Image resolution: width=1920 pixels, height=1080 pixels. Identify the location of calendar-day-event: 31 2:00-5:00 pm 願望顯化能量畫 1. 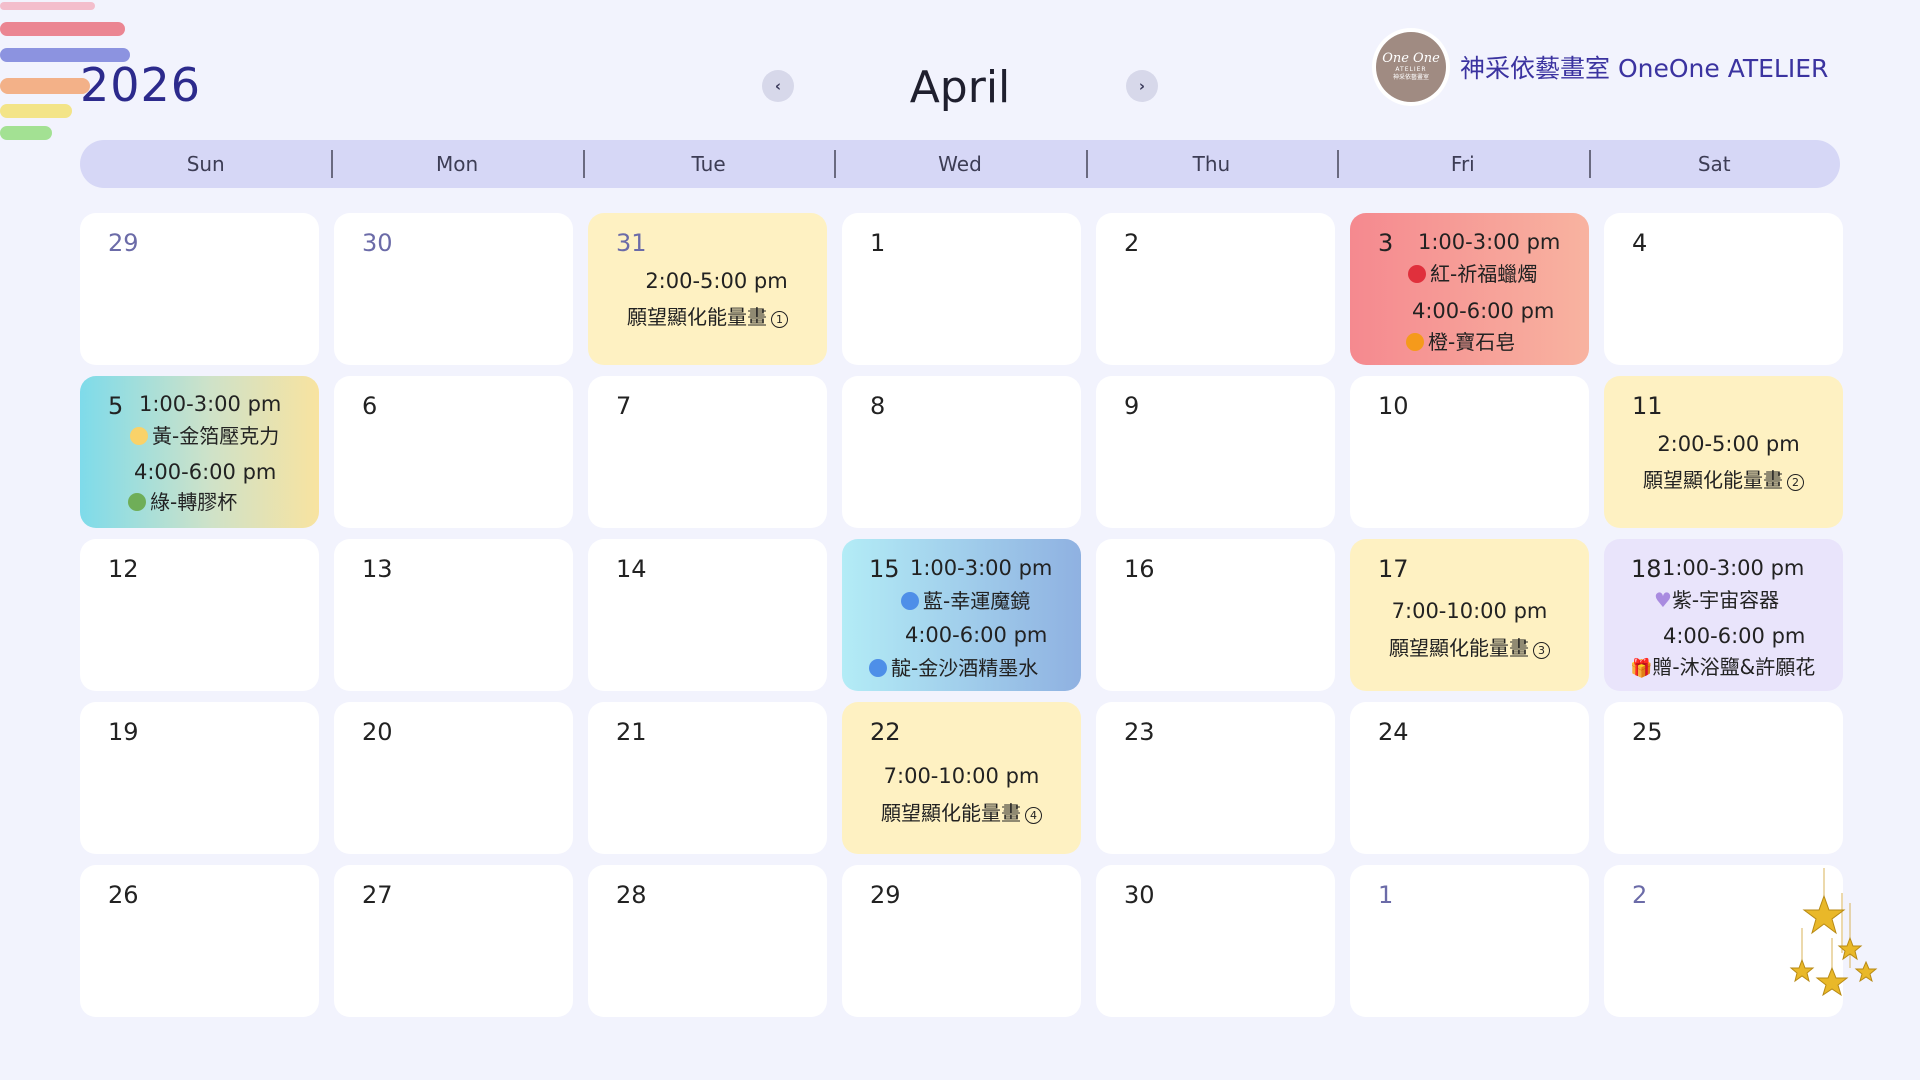
(707, 289).